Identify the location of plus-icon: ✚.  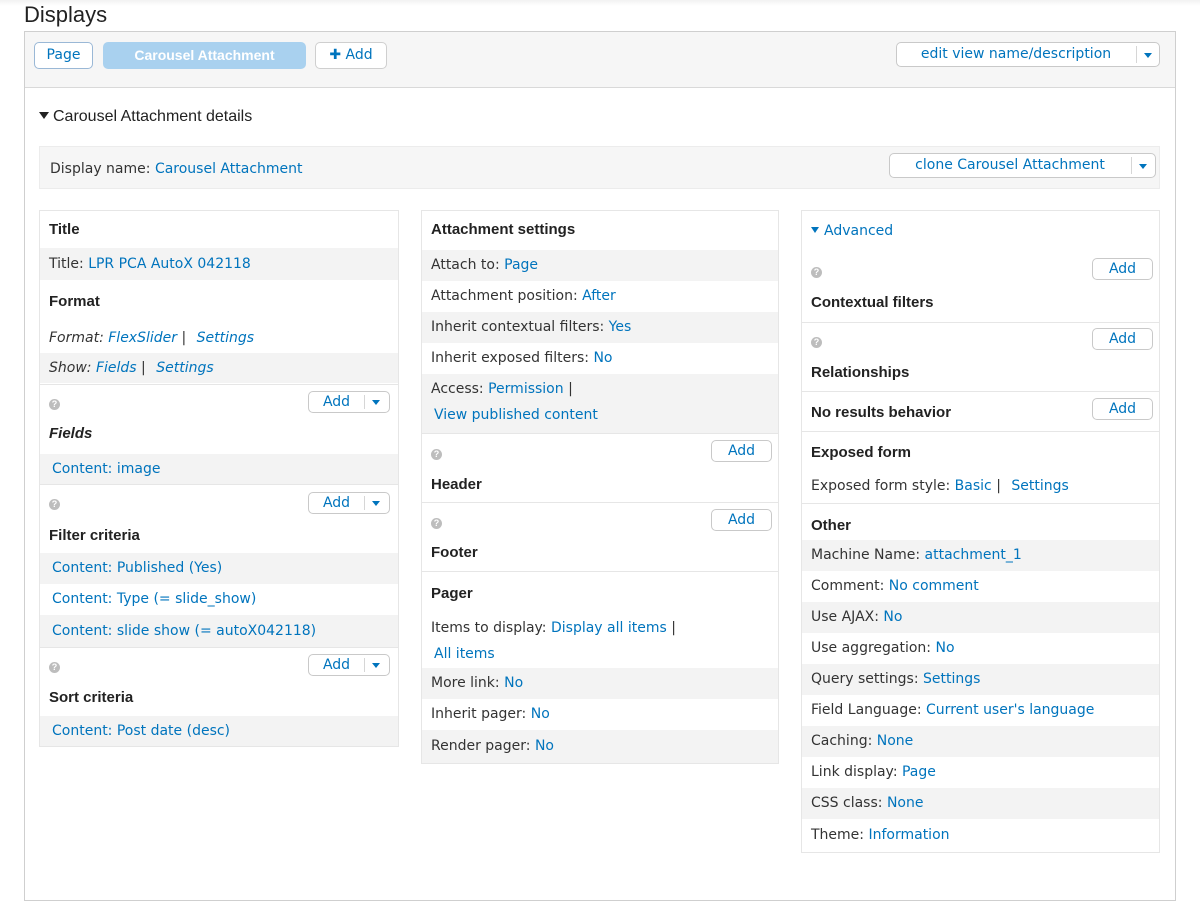
(335, 55).